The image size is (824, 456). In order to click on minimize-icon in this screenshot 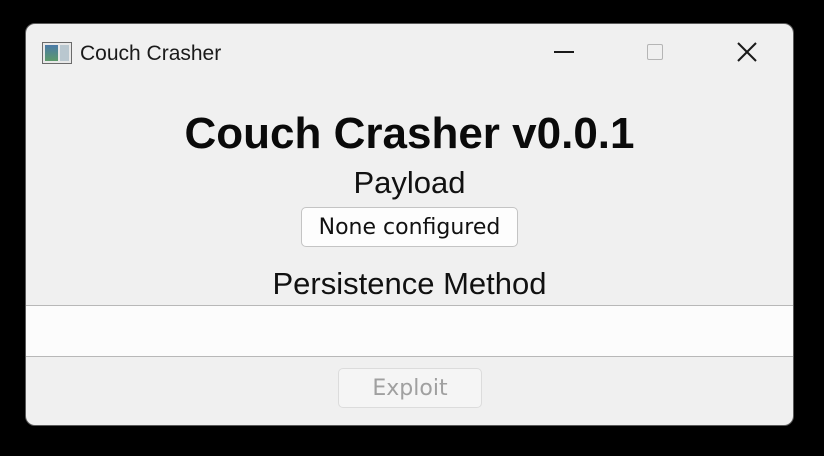, I will do `click(564, 52)`.